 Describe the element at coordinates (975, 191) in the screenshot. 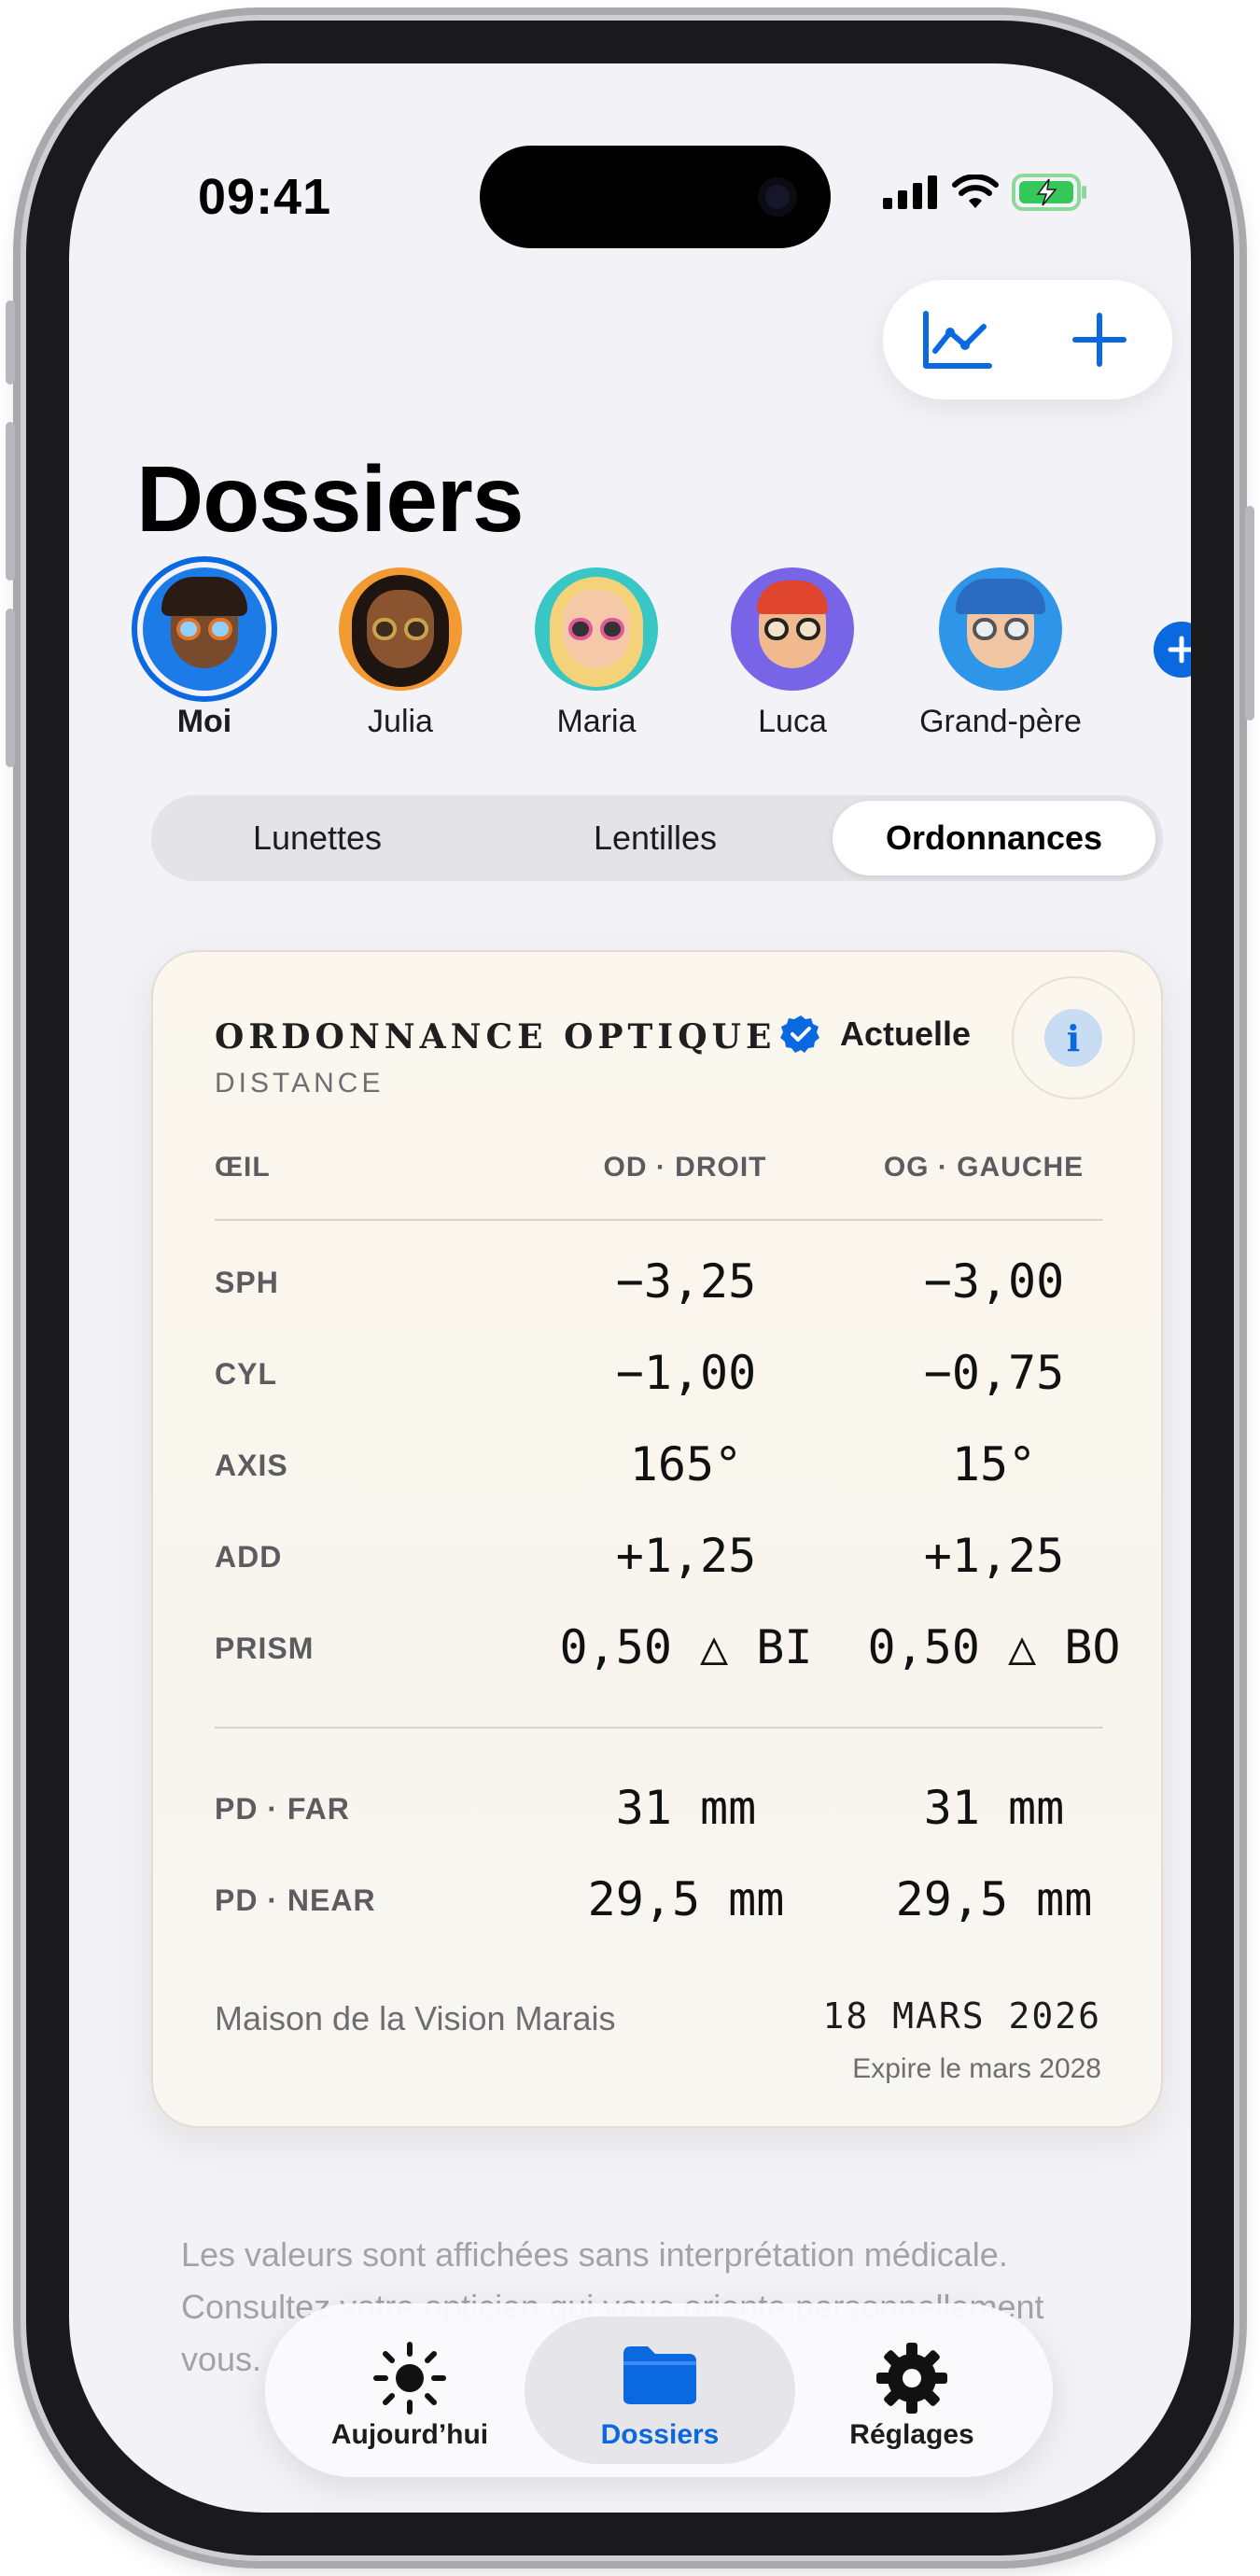

I see `wifi-icon` at that location.